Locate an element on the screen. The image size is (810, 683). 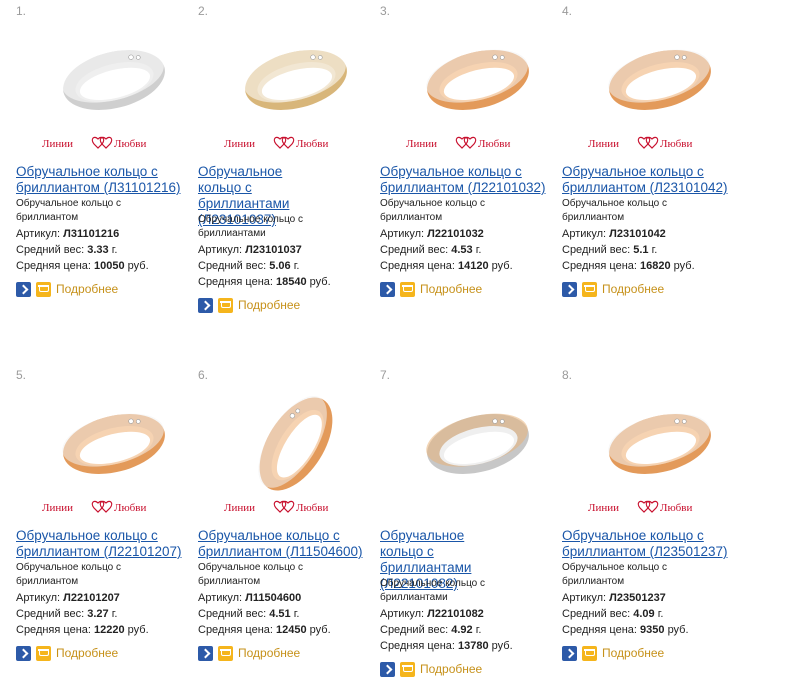
price-line: Средняя цена: 9350 руб. is located at coordinates (625, 630).